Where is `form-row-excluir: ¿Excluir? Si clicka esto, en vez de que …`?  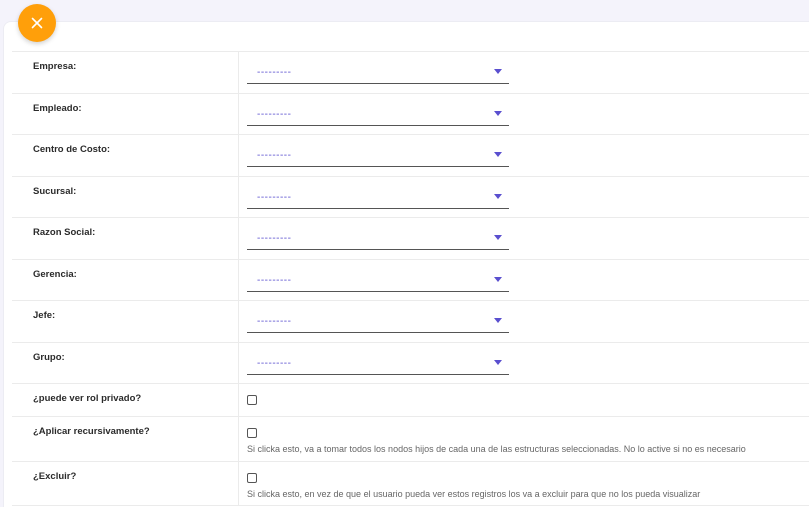 form-row-excluir: ¿Excluir? Si clicka esto, en vez de que … is located at coordinates (410, 483).